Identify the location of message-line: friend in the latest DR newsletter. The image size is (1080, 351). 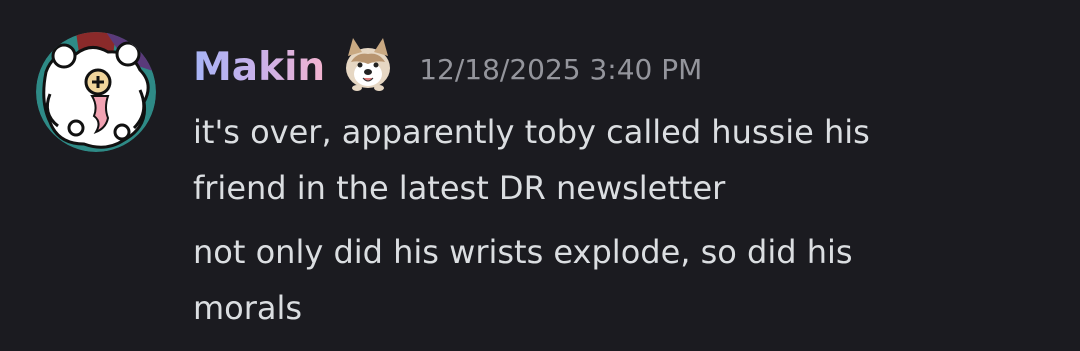
(459, 188).